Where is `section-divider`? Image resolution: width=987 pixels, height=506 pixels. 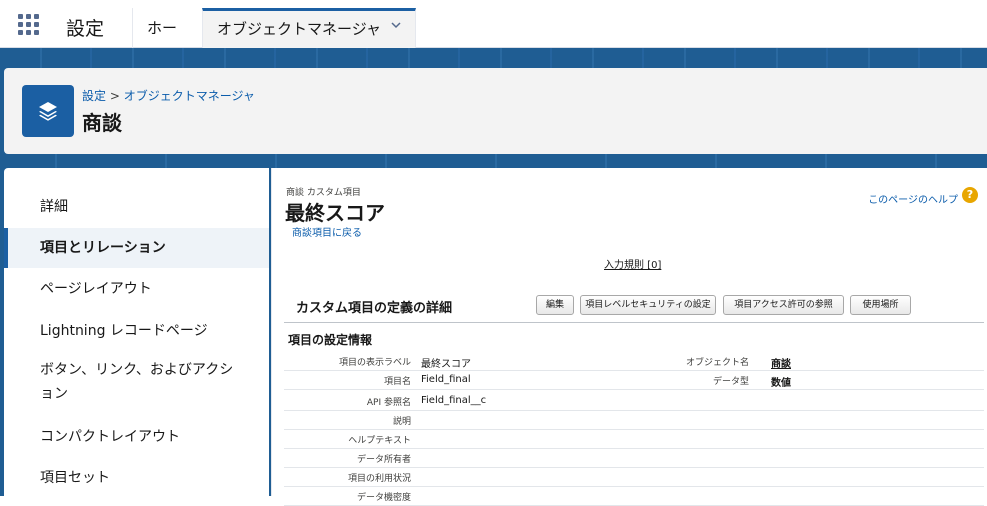
section-divider is located at coordinates (634, 322).